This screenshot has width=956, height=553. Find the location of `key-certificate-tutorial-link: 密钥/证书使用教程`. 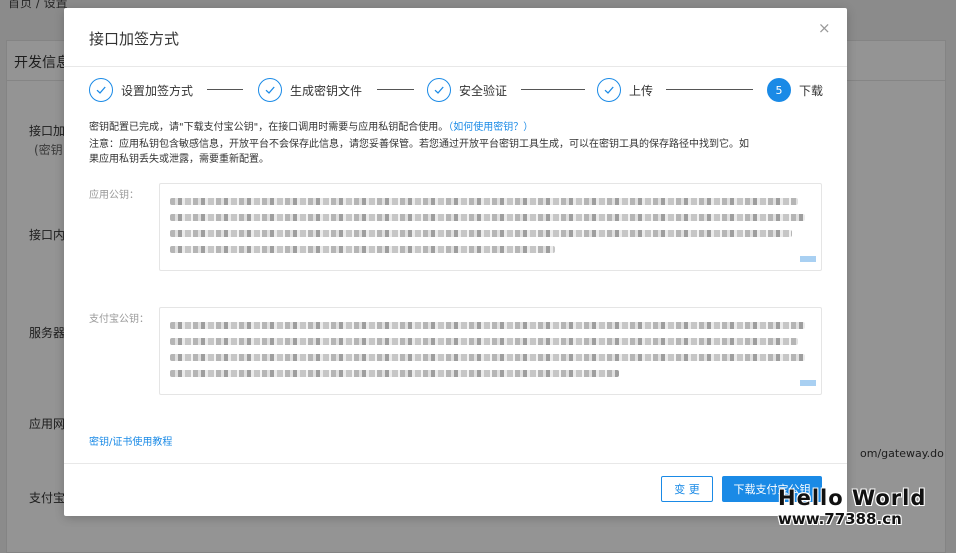

key-certificate-tutorial-link: 密钥/证书使用教程 is located at coordinates (130, 440).